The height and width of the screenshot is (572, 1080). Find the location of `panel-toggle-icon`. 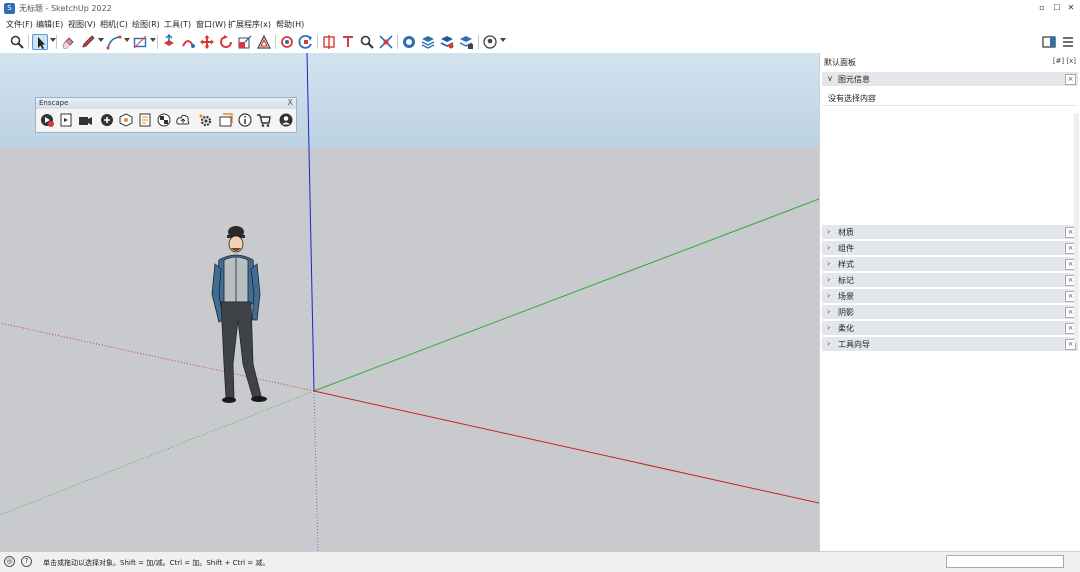

panel-toggle-icon is located at coordinates (1068, 42).